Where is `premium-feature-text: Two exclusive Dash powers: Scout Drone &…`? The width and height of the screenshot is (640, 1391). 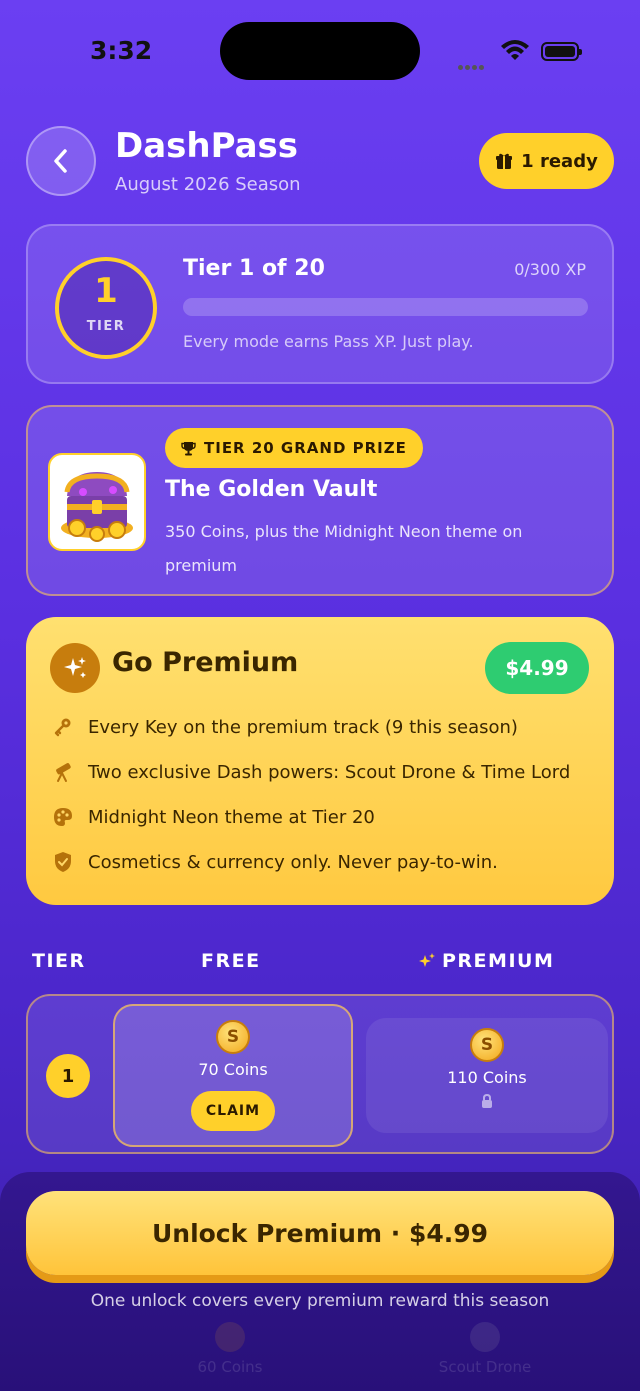 premium-feature-text: Two exclusive Dash powers: Scout Drone &… is located at coordinates (329, 772).